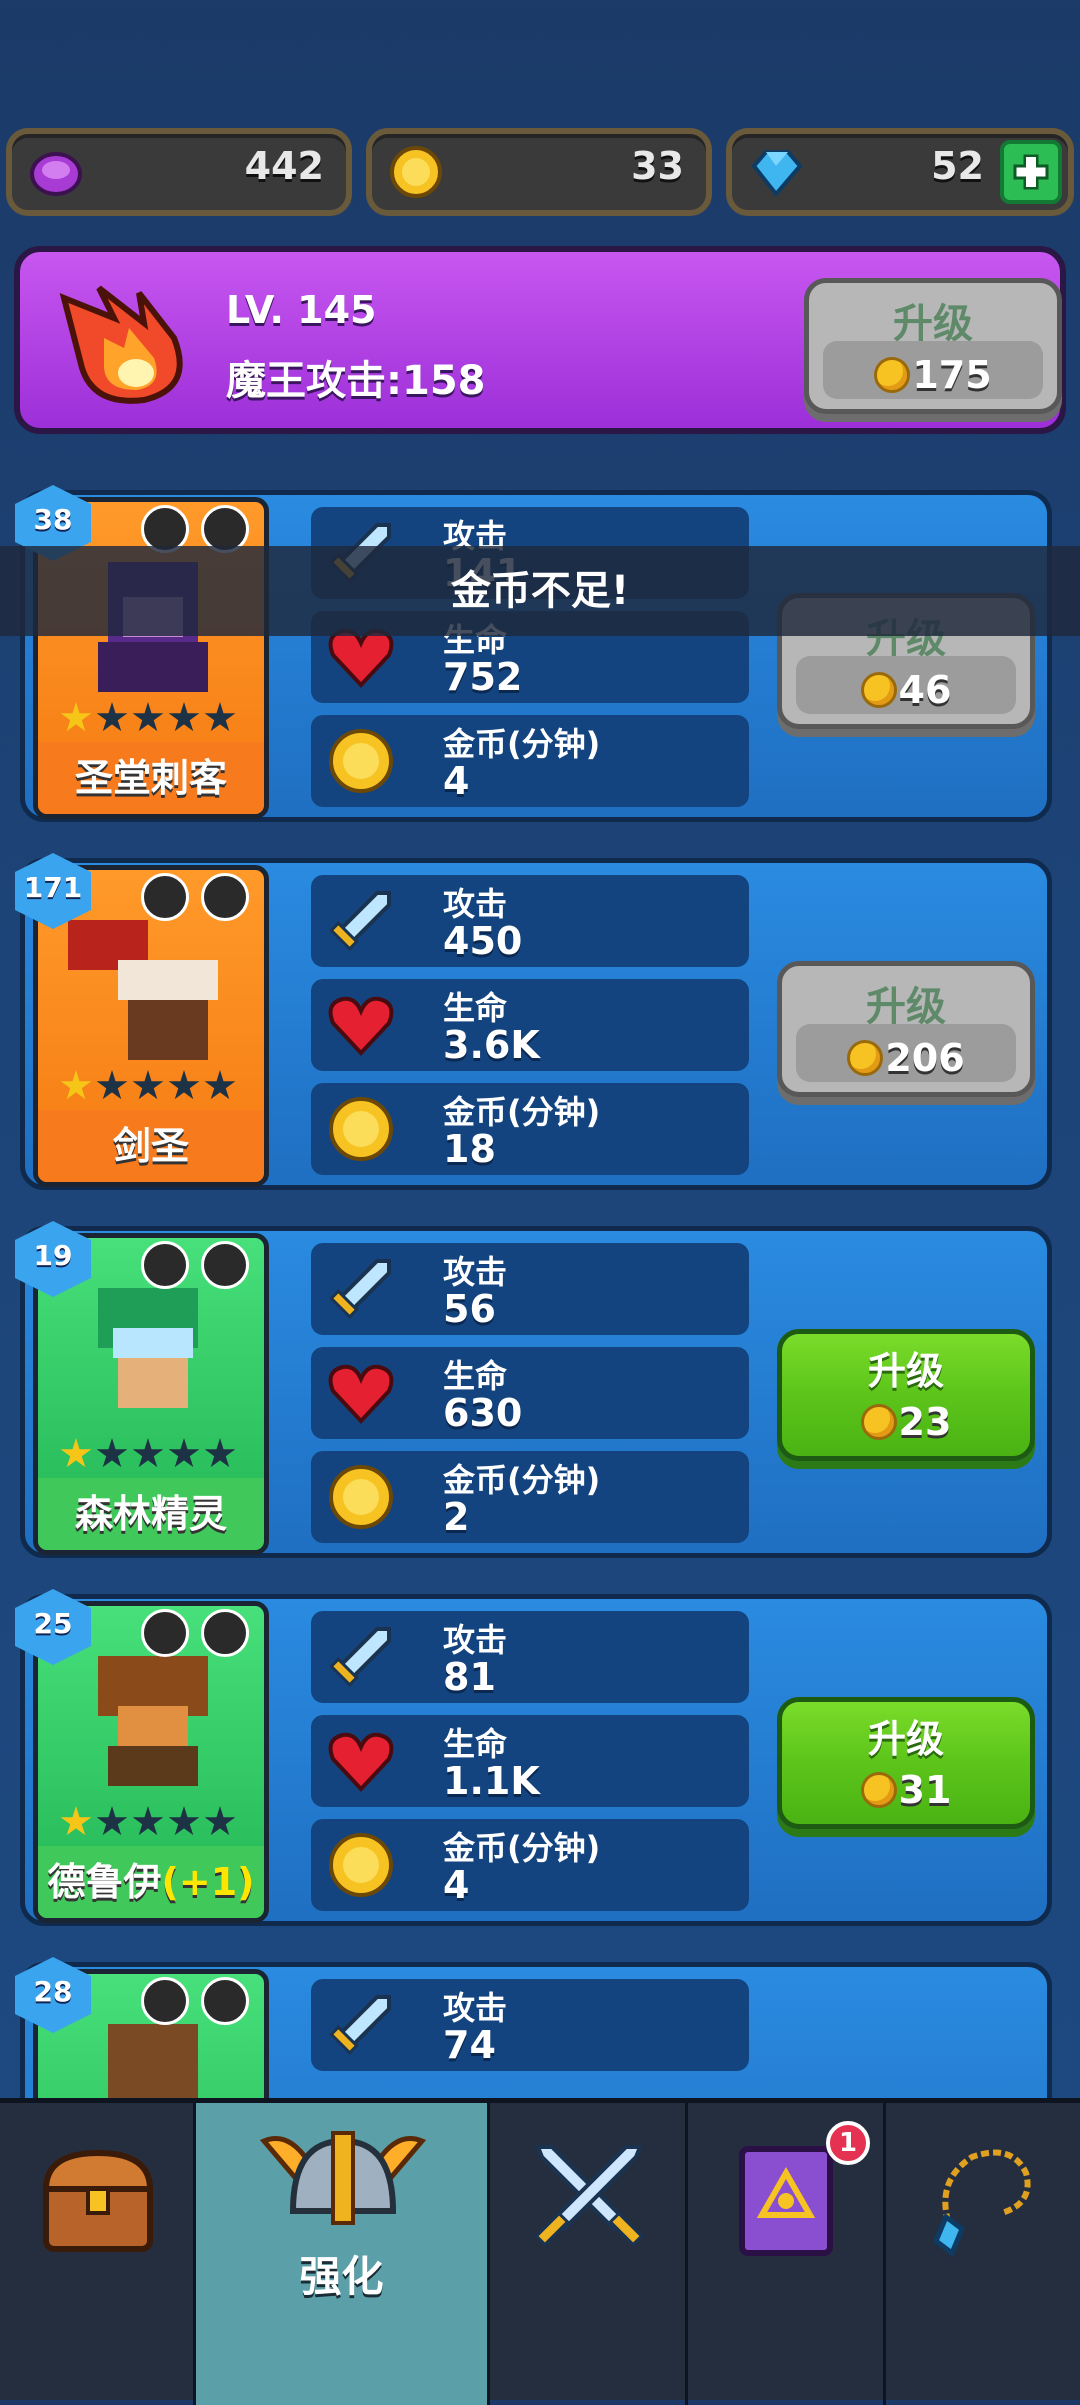 The image size is (1080, 2405). I want to click on hero-card: 剑圣 171 攻击 450 生命 3.6K 金币(分钟) 18 升级 206, so click(533, 1021).